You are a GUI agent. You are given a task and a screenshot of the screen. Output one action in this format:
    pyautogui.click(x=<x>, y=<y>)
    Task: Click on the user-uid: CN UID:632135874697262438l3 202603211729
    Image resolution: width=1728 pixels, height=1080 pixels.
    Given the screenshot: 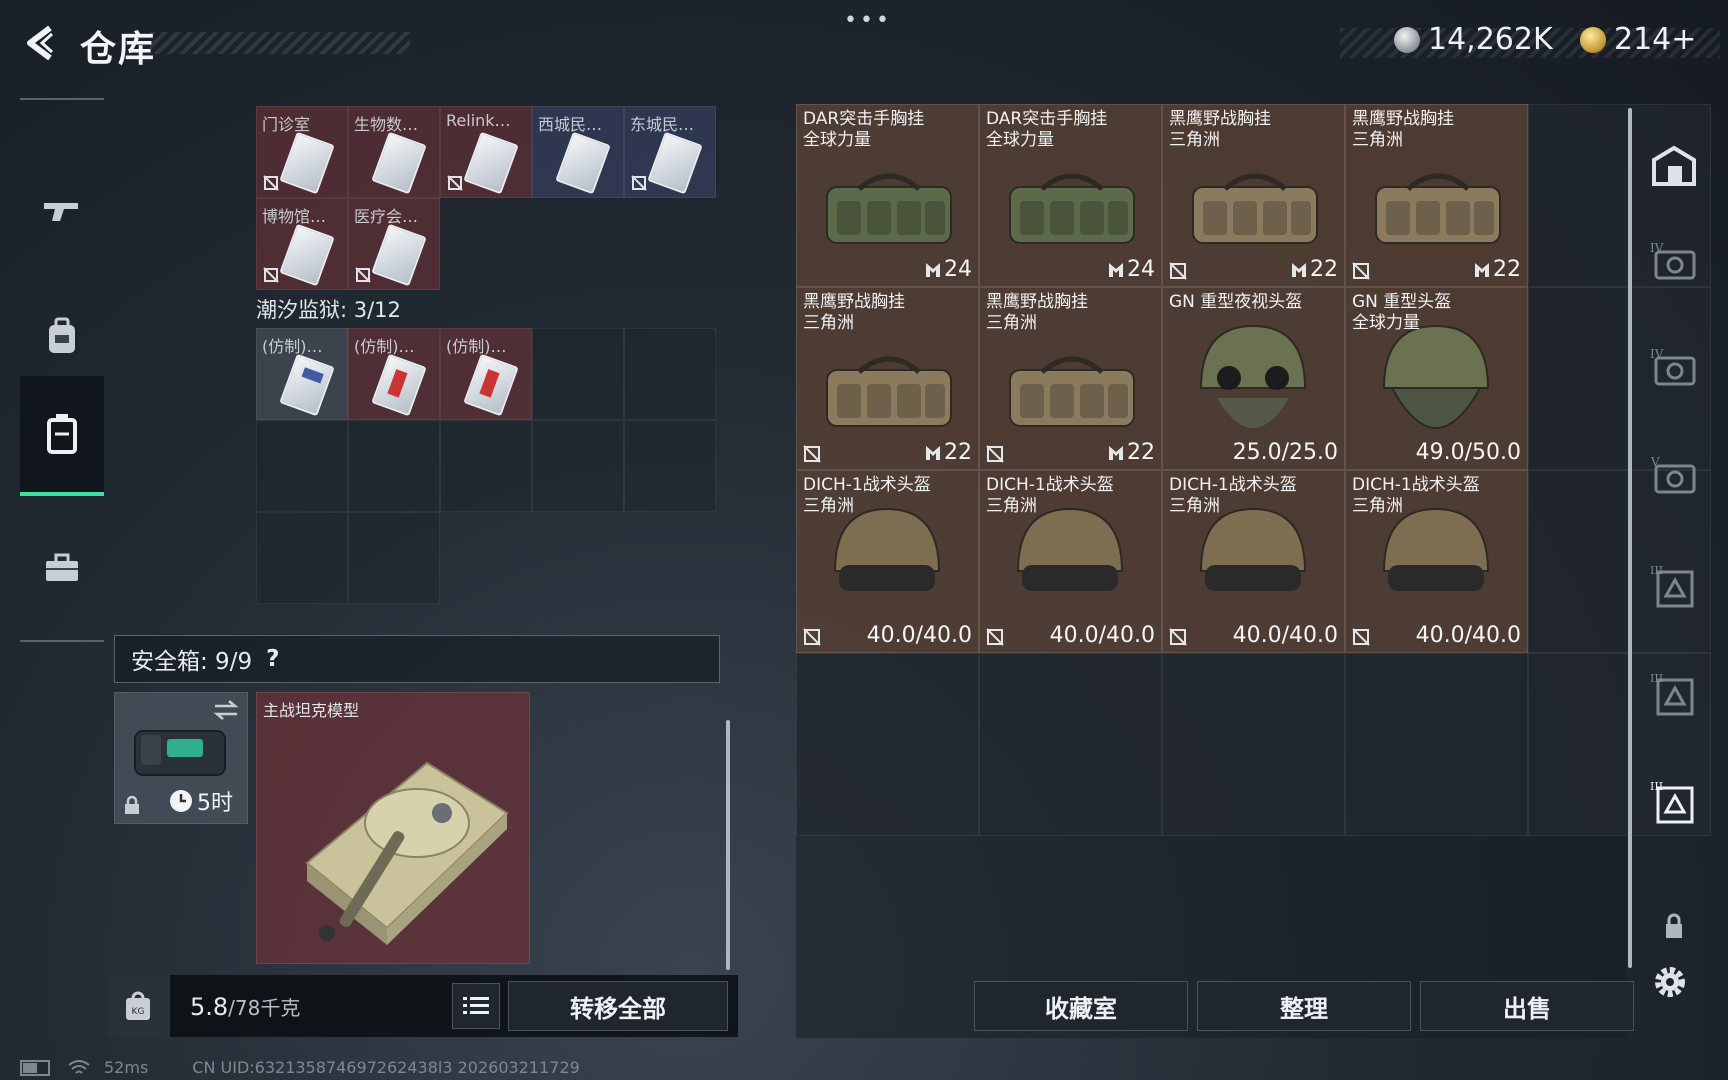 What is the action you would take?
    pyautogui.click(x=386, y=1067)
    